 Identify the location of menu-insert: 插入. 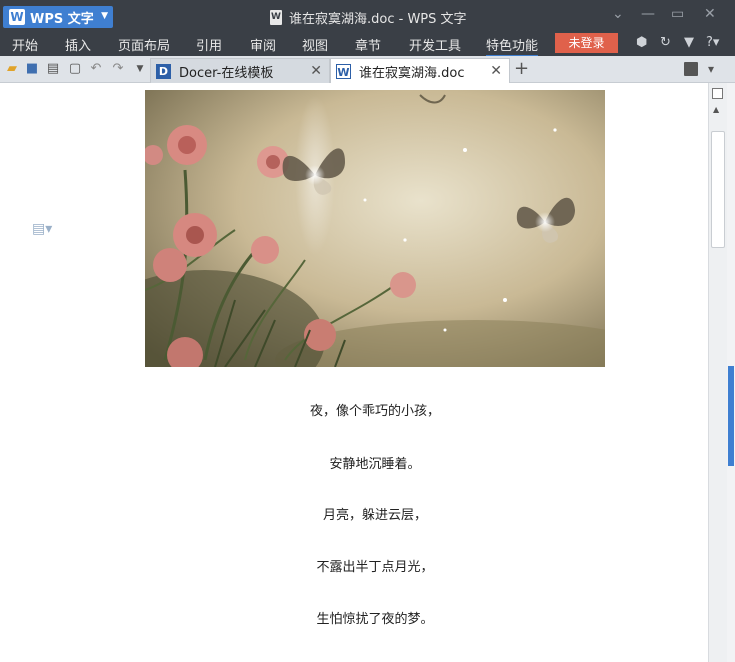
(78, 44).